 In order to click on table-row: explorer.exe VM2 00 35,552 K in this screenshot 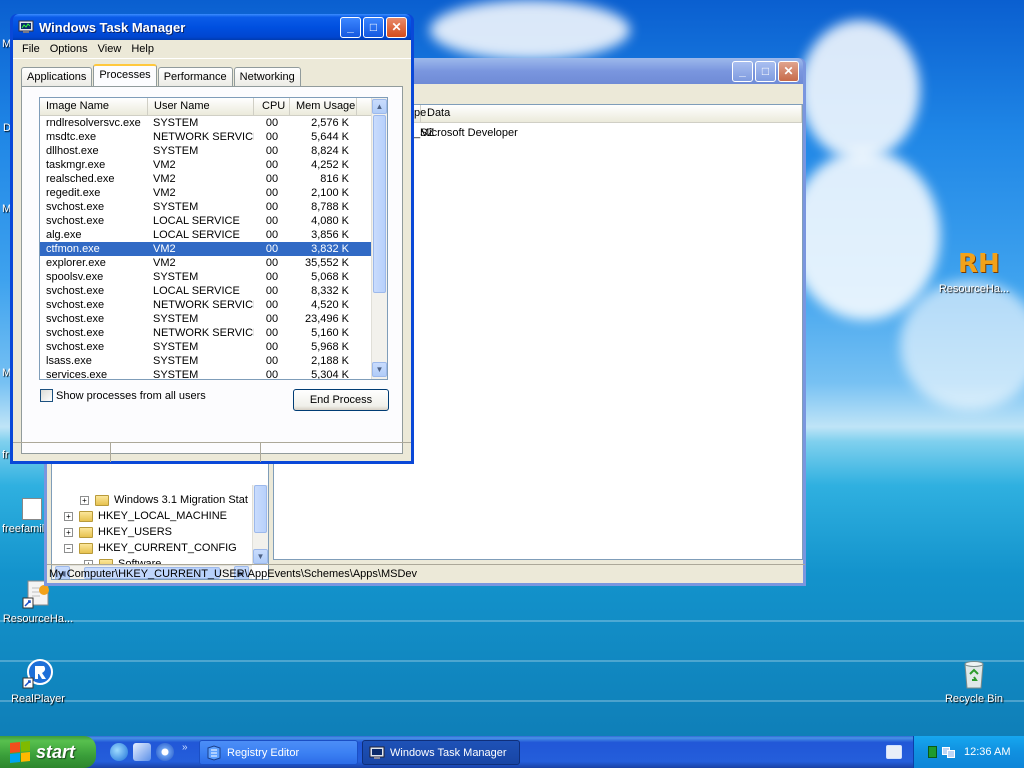, I will do `click(213, 263)`.